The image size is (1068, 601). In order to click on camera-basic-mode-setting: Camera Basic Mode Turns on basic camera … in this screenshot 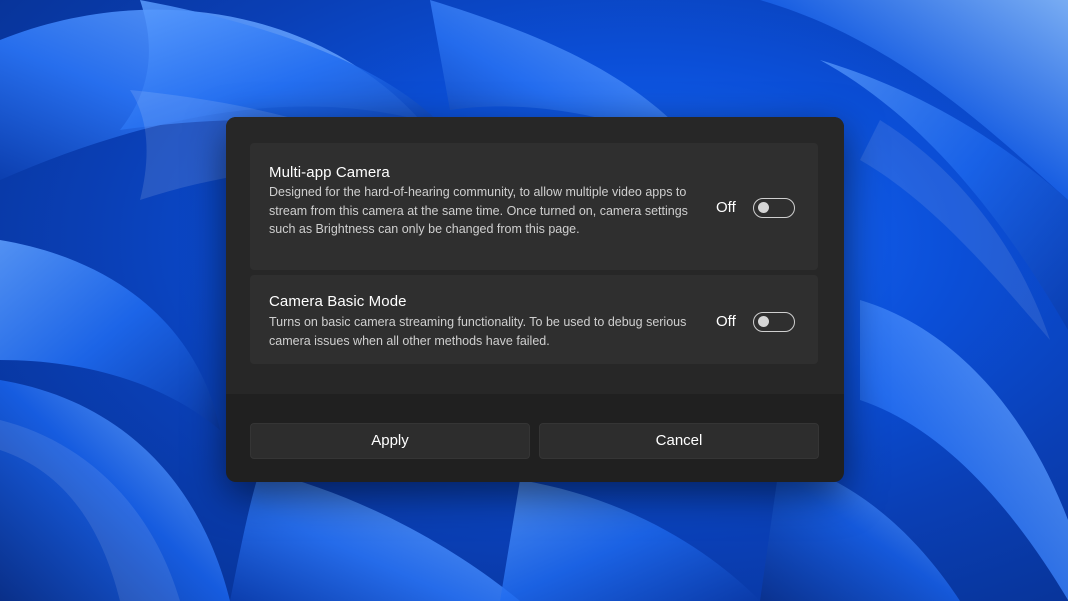, I will do `click(534, 319)`.